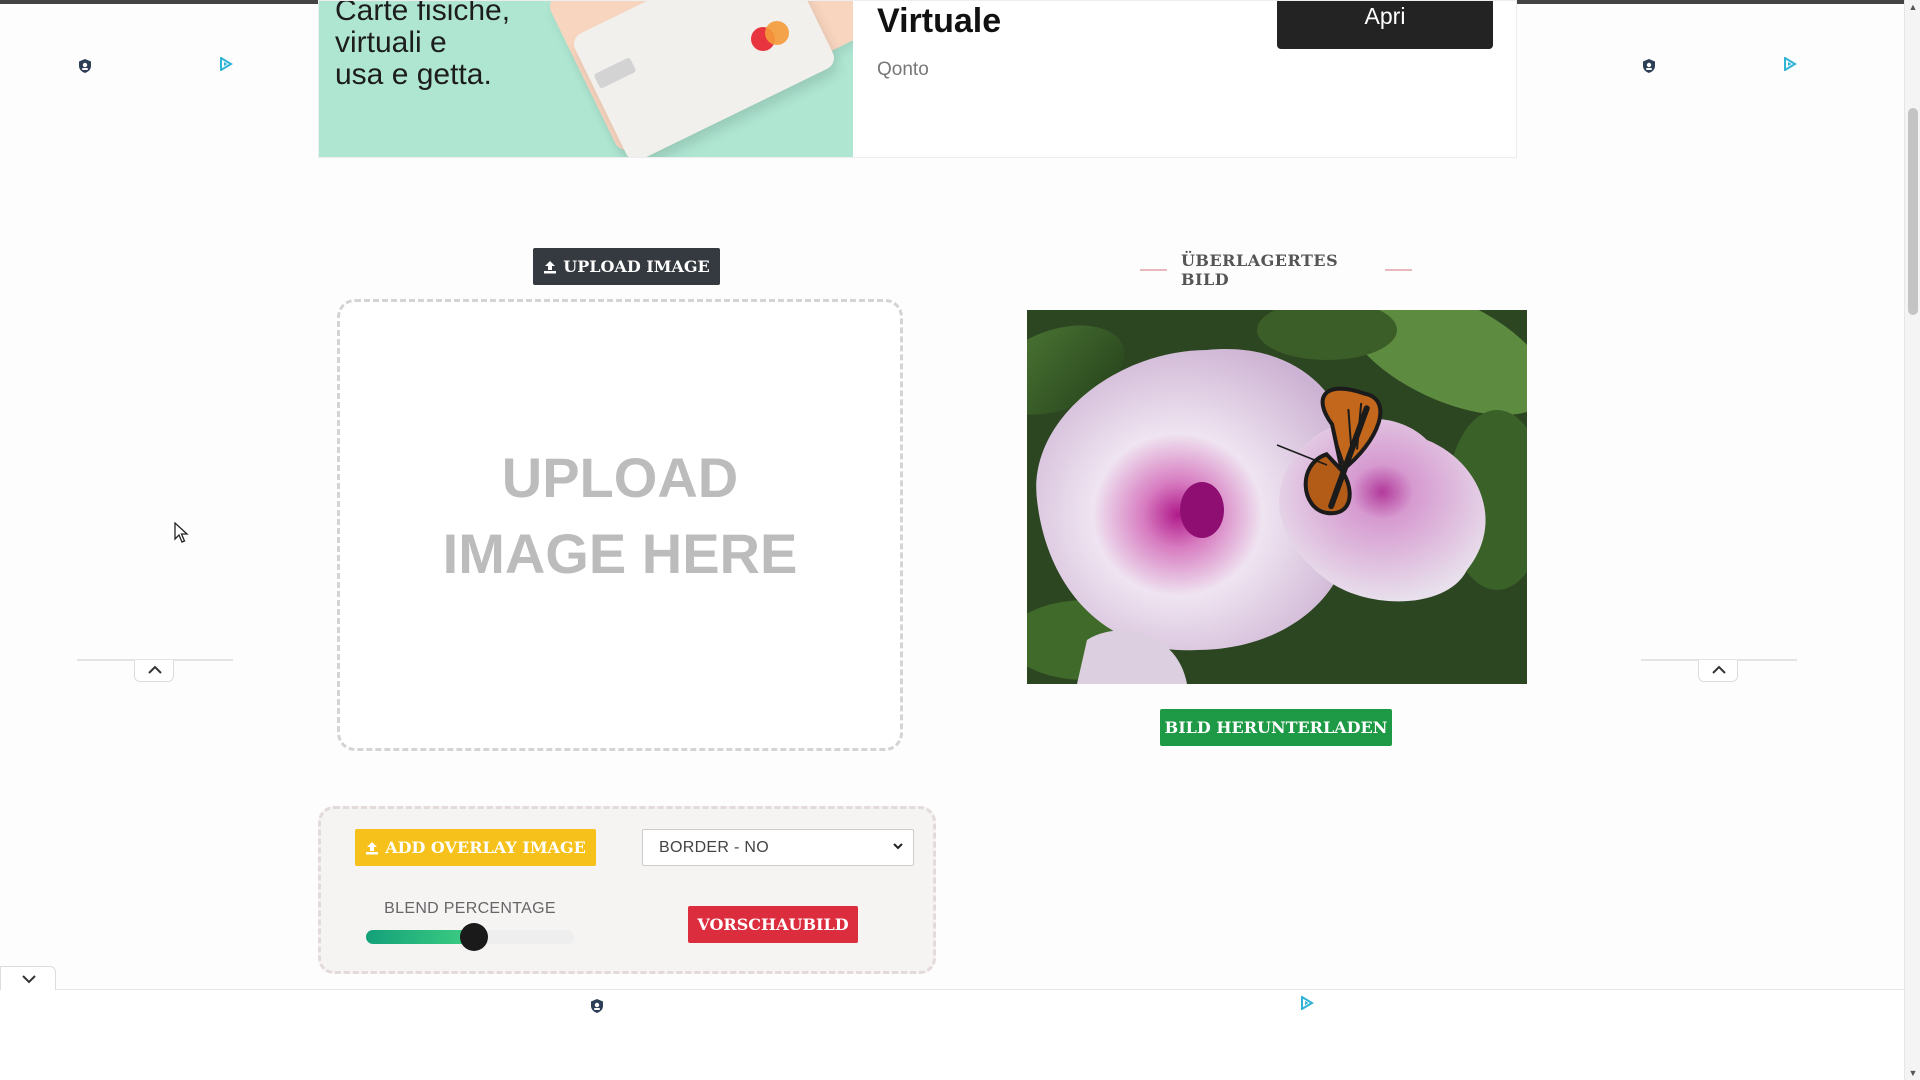  I want to click on scroll-up-arrow: ▲, so click(1912, 7).